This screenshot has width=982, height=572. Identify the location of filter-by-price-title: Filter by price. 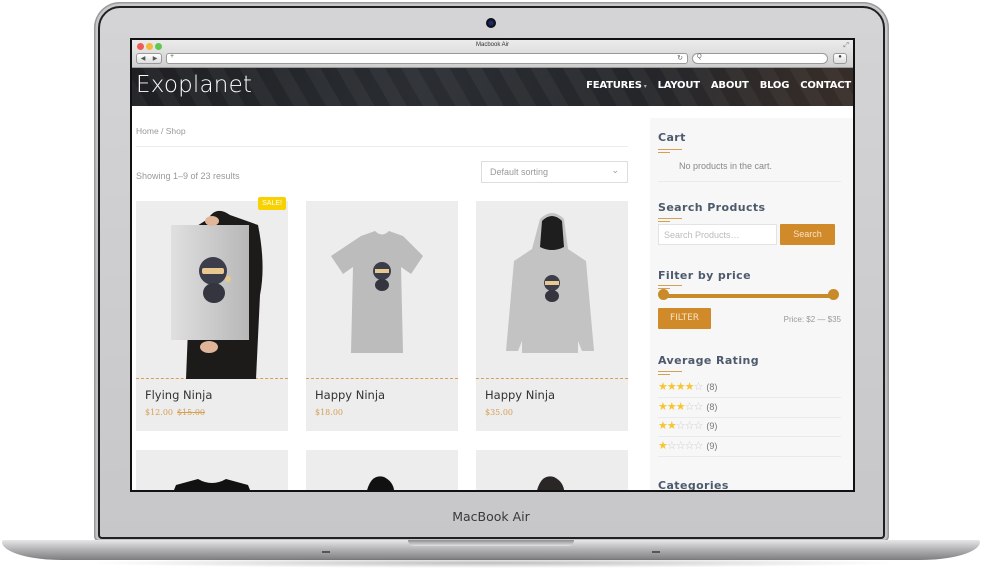
(704, 275).